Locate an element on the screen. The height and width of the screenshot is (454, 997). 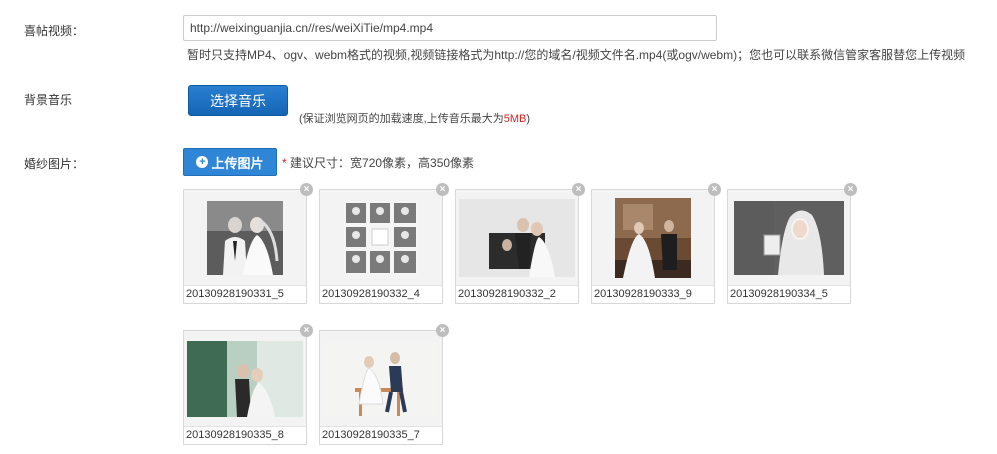
photo-card: 20130928190334_5 × is located at coordinates (792, 243).